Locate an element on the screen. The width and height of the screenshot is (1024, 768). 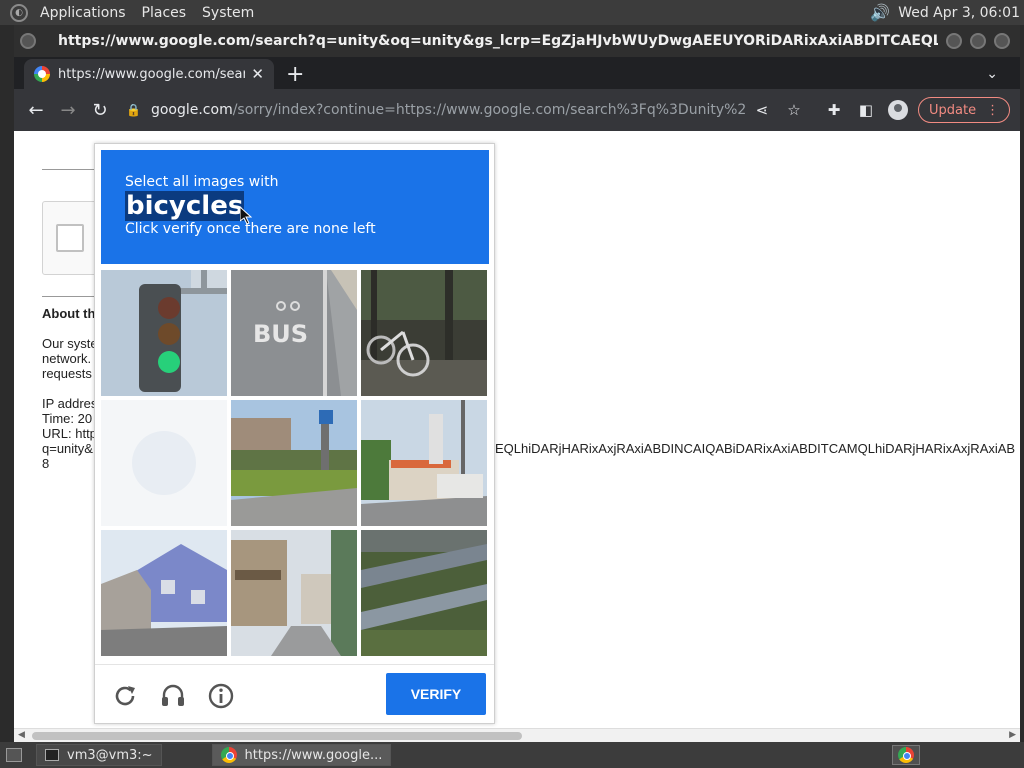
tab-search-chevron-icon: ⌄ is located at coordinates (992, 74).